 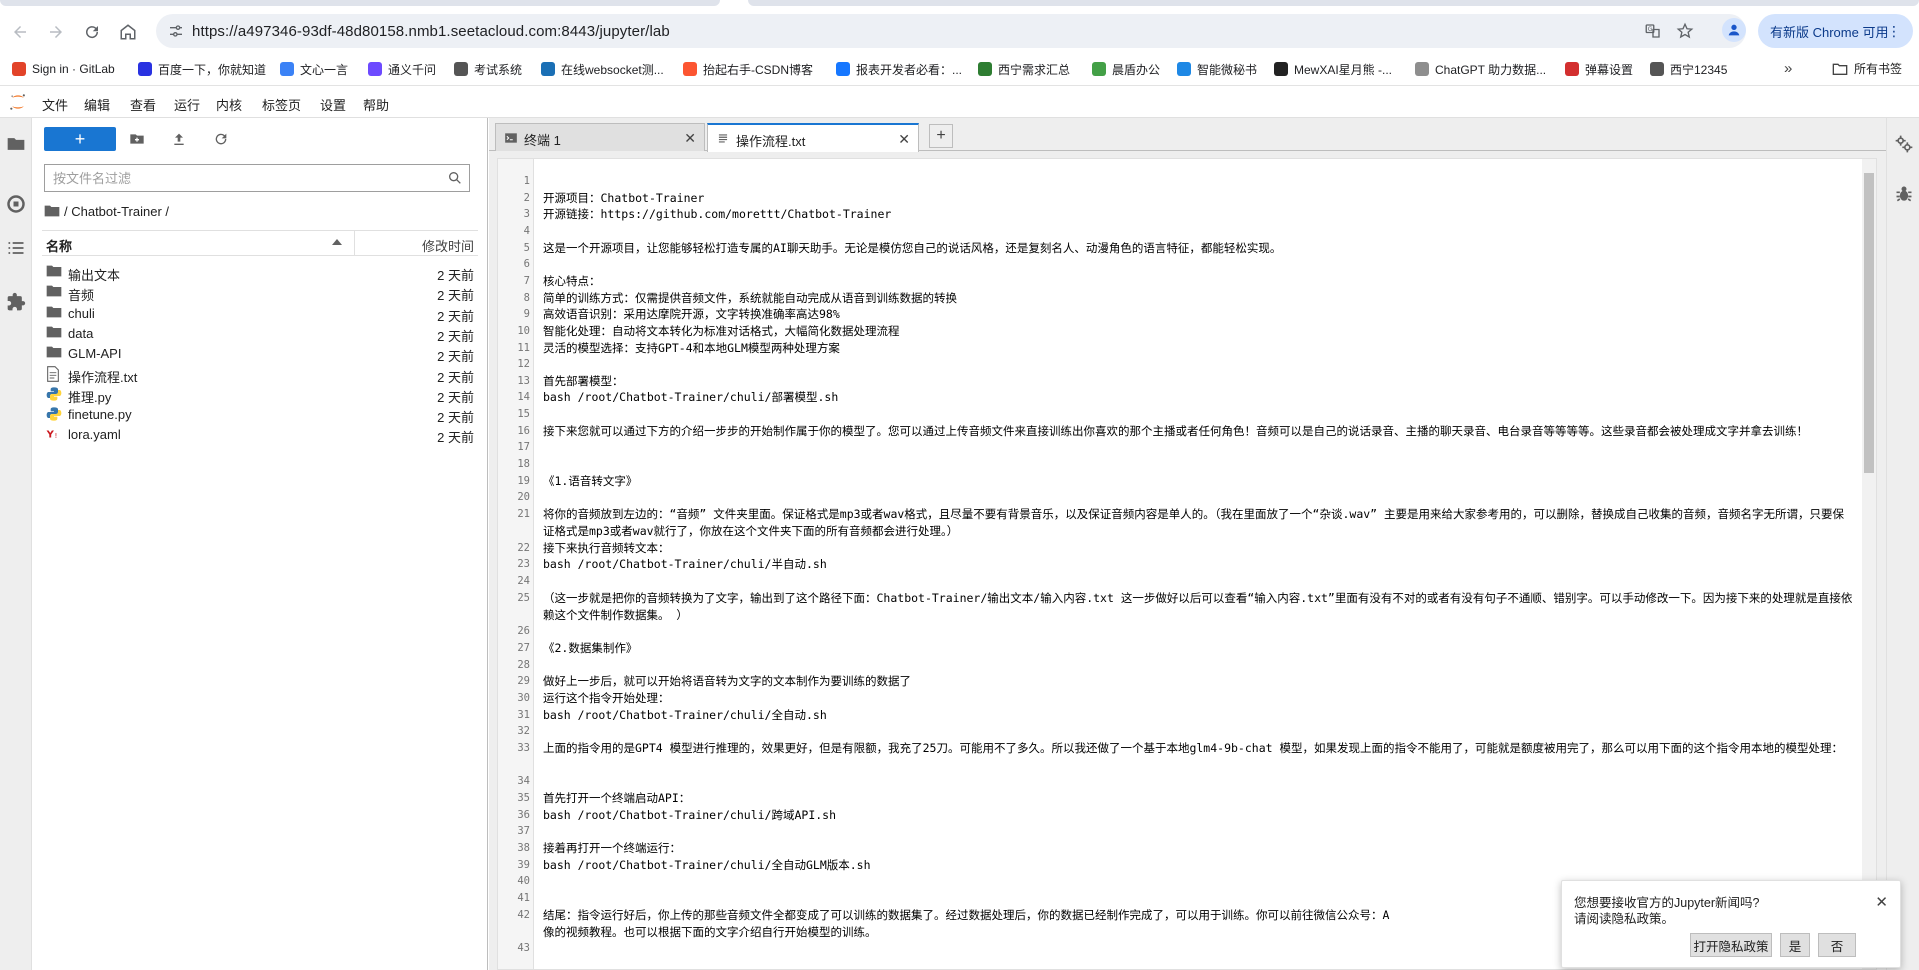 What do you see at coordinates (1869, 564) in the screenshot?
I see `vertical-scrollbar` at bounding box center [1869, 564].